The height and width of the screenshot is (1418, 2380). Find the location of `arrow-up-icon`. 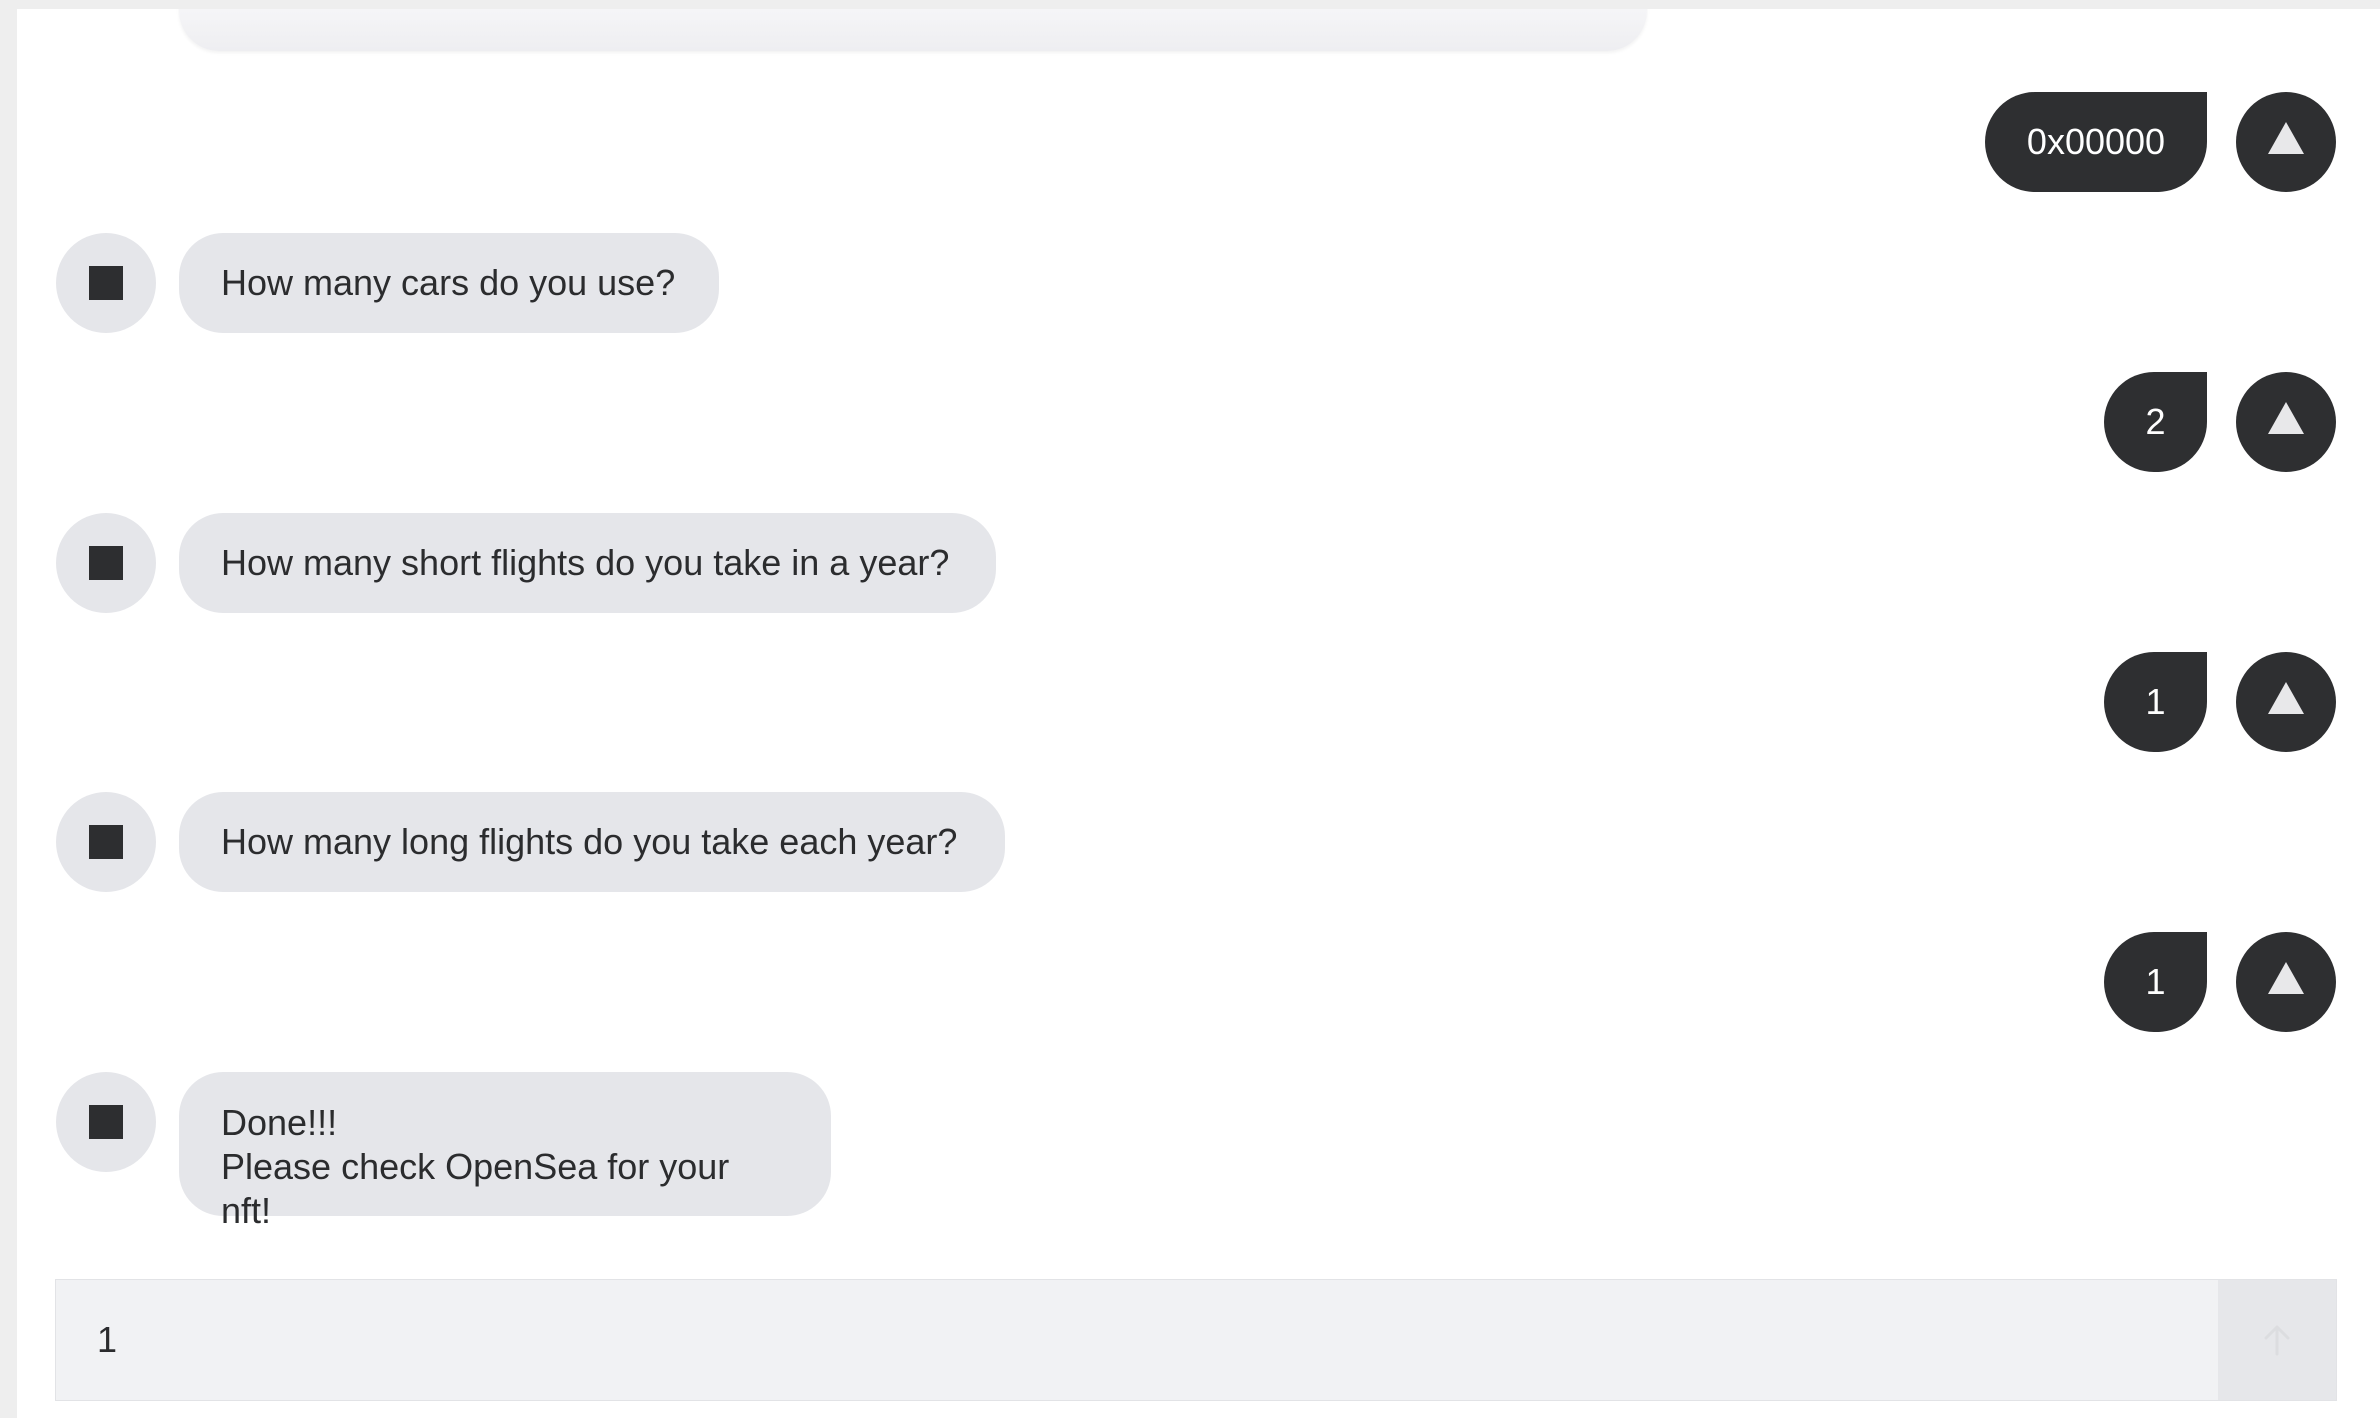

arrow-up-icon is located at coordinates (2277, 1340).